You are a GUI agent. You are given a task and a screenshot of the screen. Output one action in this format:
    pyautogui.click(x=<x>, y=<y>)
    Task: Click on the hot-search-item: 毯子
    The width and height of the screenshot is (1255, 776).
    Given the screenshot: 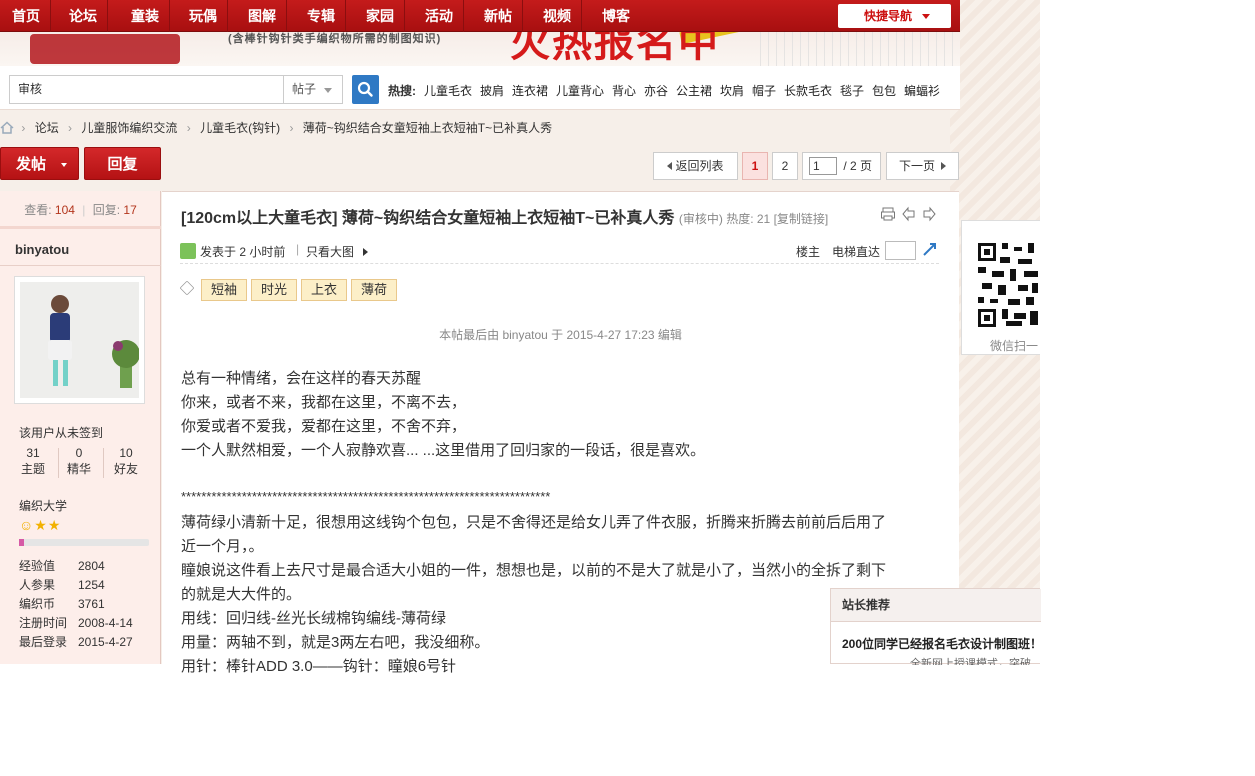 What is the action you would take?
    pyautogui.click(x=852, y=90)
    